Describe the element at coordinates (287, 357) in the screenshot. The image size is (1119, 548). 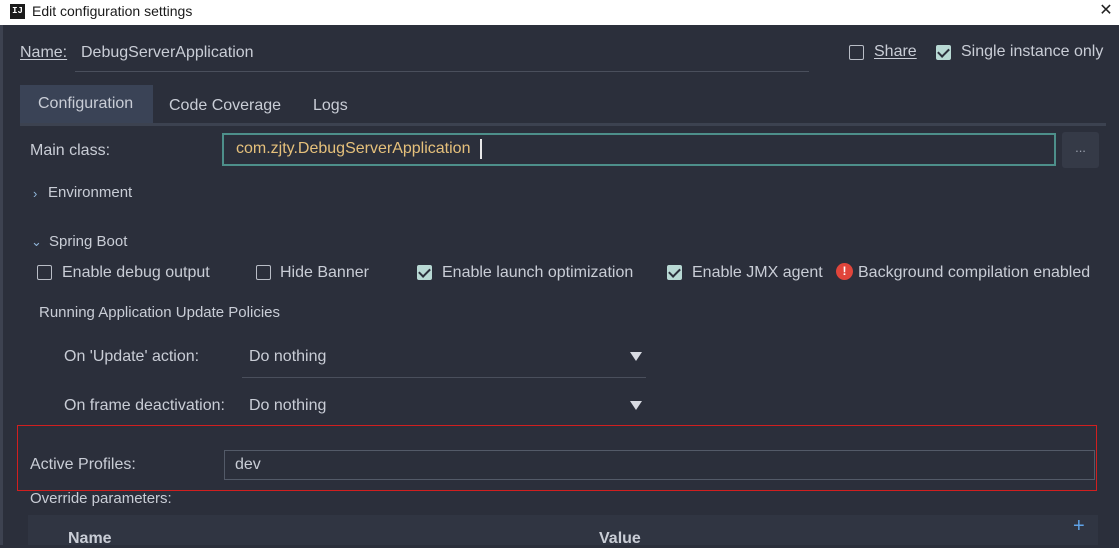
I see `on-update-dropdown: Do nothing` at that location.